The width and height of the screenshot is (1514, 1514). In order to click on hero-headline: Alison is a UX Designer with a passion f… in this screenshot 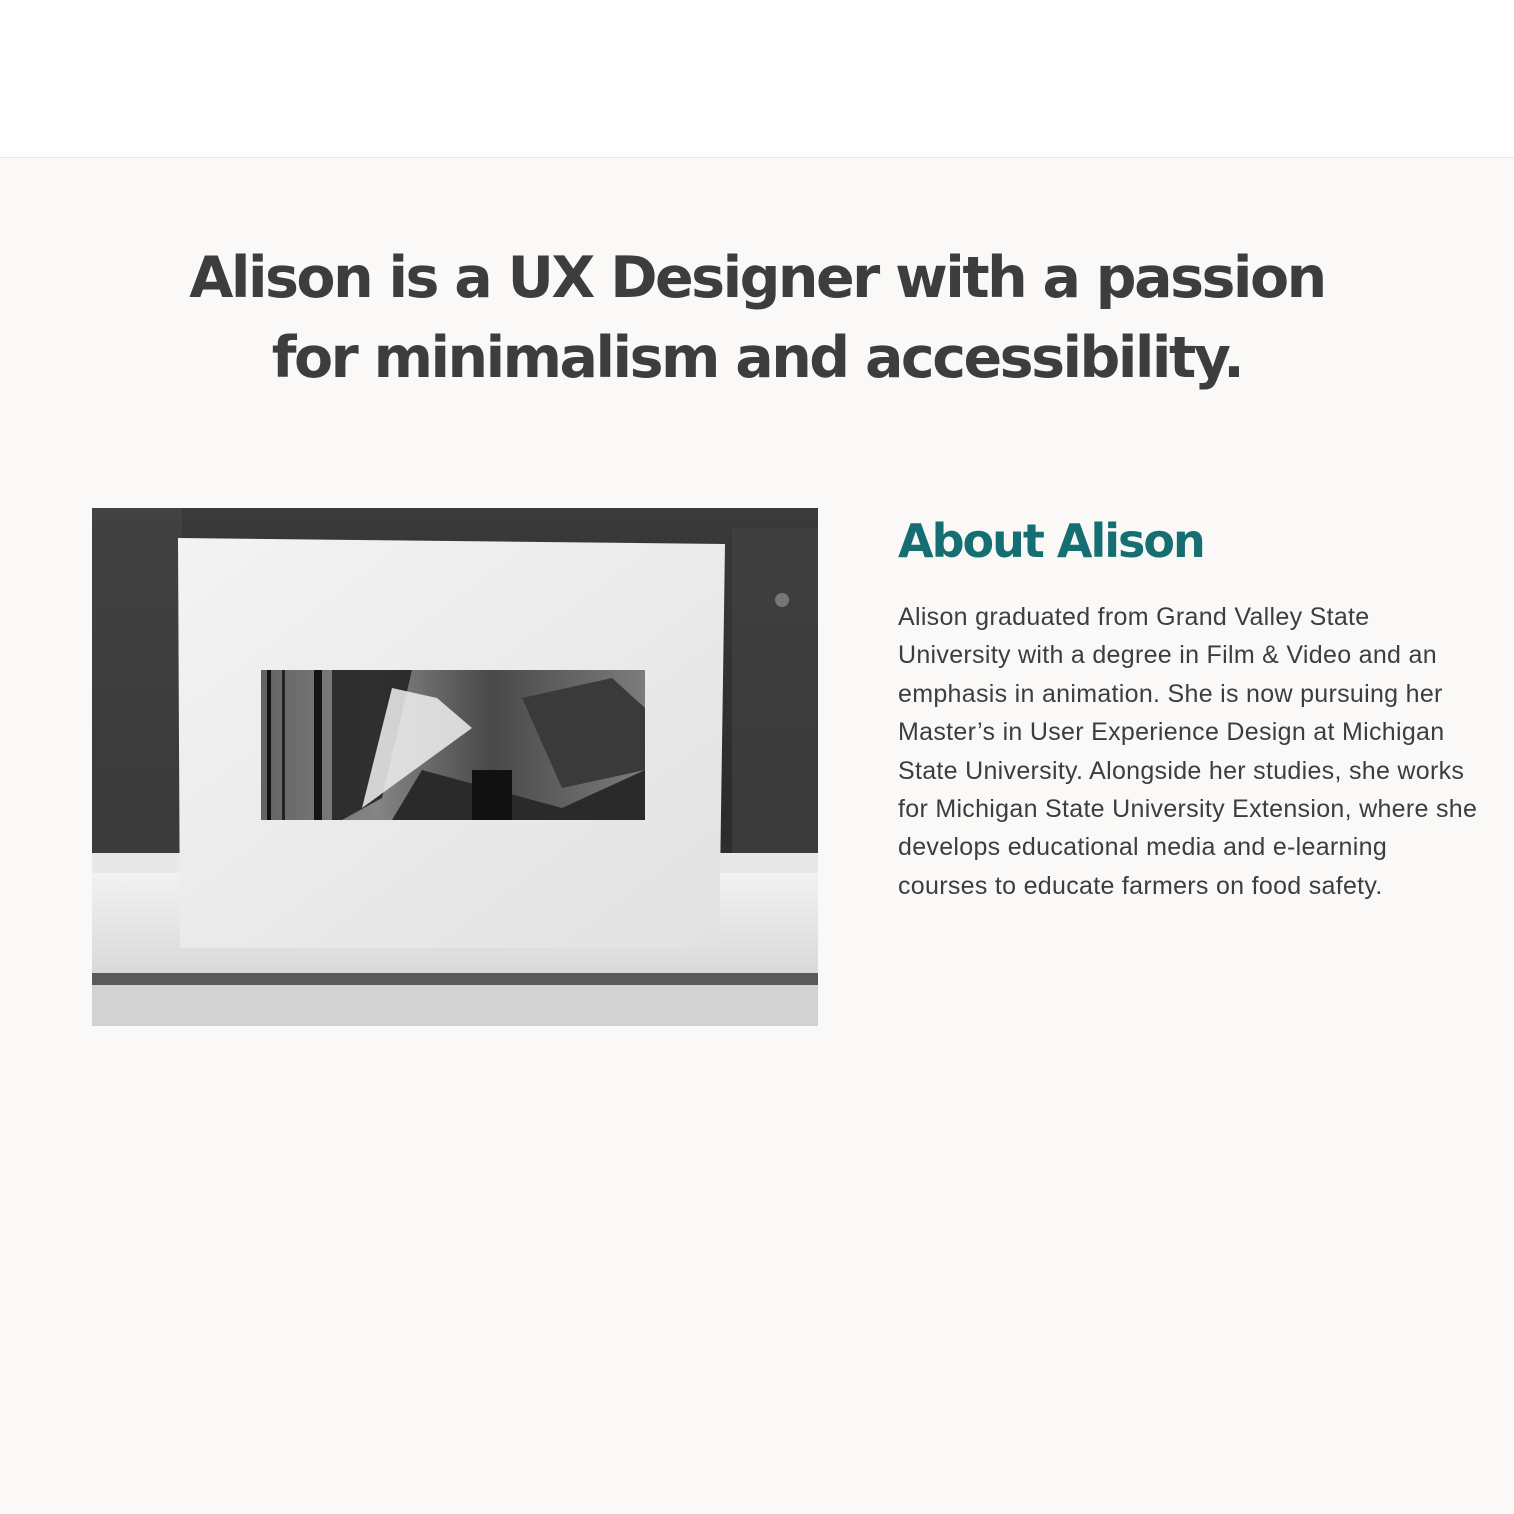, I will do `click(758, 318)`.